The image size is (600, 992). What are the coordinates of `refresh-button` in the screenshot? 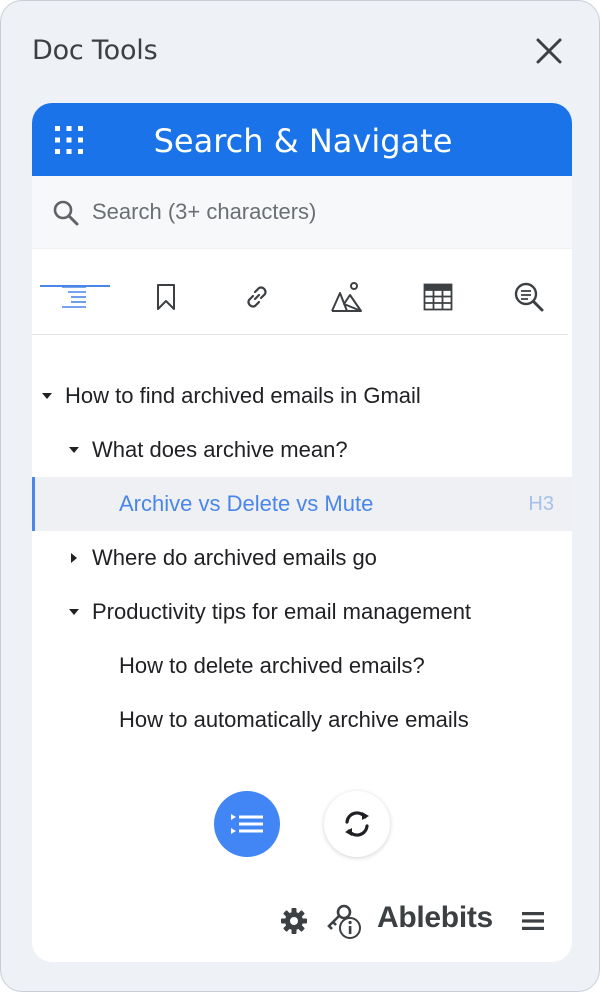 It's located at (357, 824).